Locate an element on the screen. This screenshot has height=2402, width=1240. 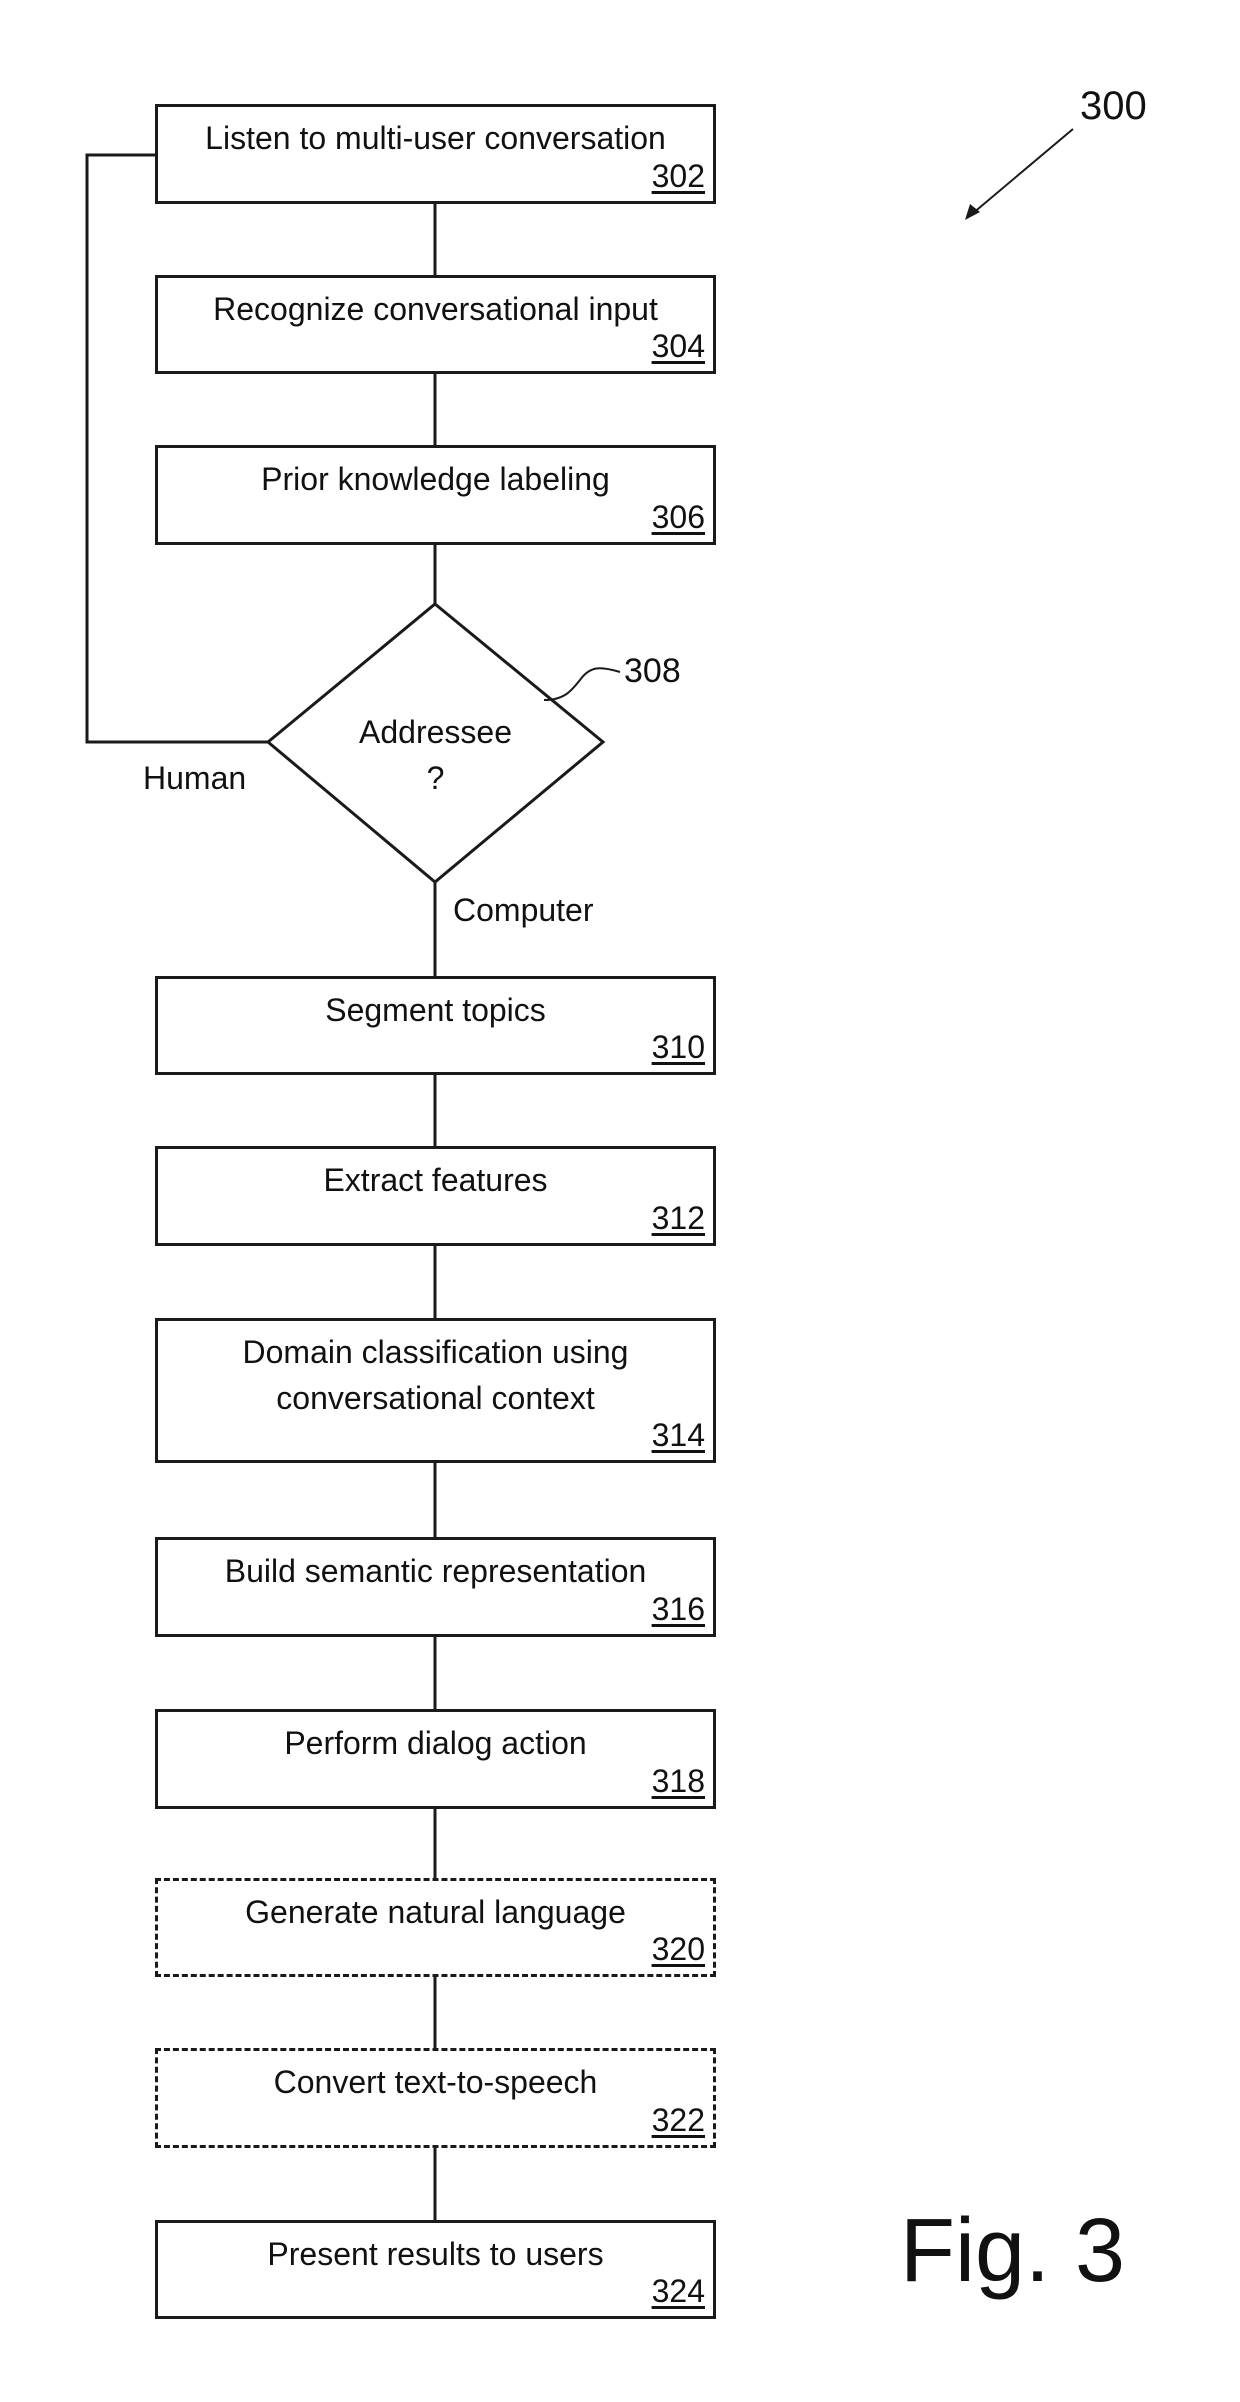
step-ref-number: 318 is located at coordinates (678, 1781).